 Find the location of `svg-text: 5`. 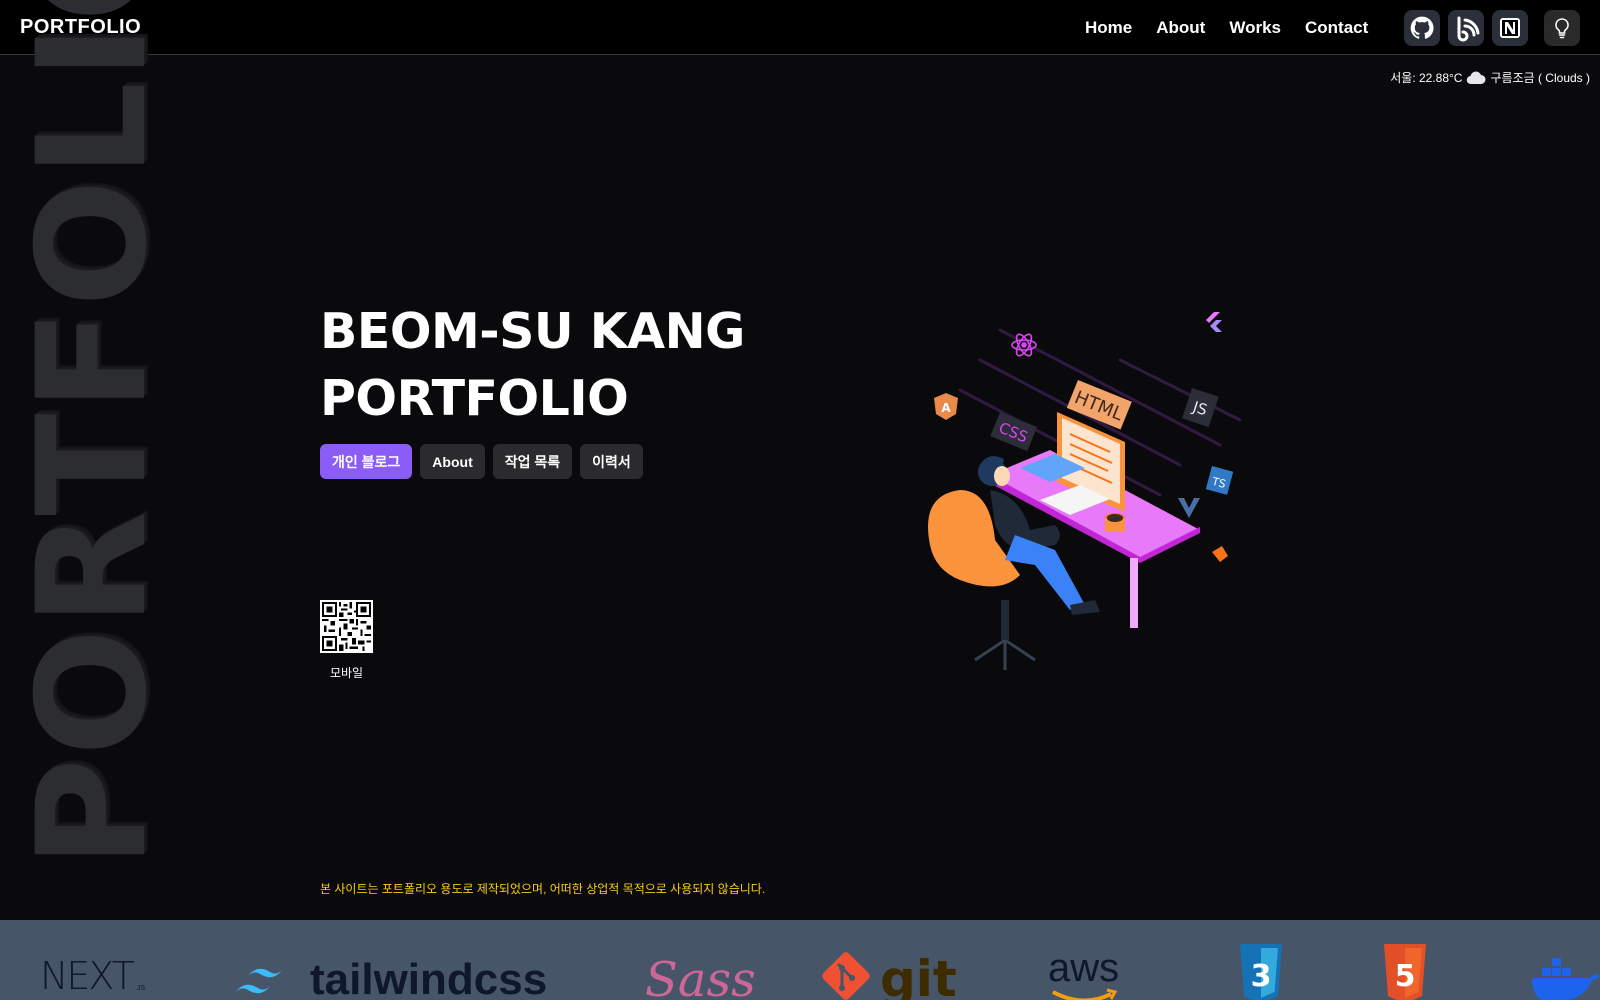

svg-text: 5 is located at coordinates (1405, 976).